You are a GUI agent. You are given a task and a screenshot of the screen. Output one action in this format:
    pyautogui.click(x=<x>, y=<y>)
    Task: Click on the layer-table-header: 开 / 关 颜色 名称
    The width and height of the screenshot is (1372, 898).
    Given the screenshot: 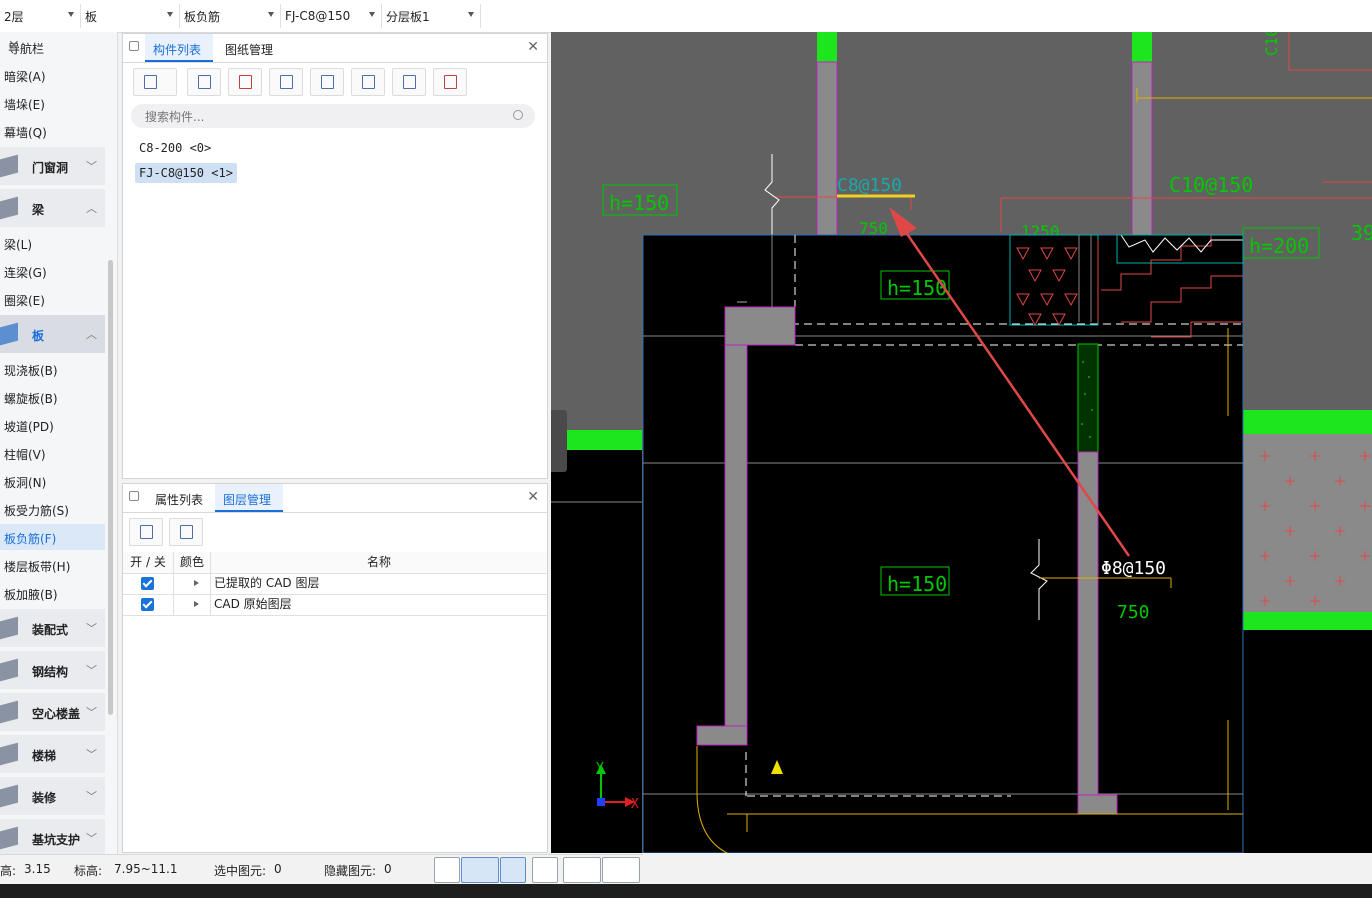 What is the action you would take?
    pyautogui.click(x=335, y=563)
    